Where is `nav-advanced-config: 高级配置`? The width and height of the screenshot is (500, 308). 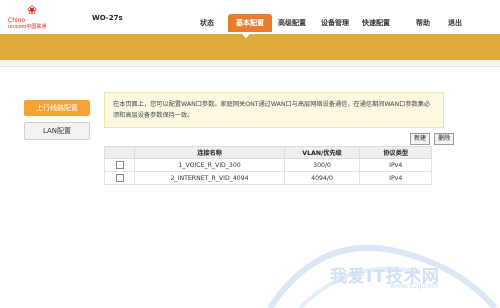 nav-advanced-config: 高级配置 is located at coordinates (292, 23).